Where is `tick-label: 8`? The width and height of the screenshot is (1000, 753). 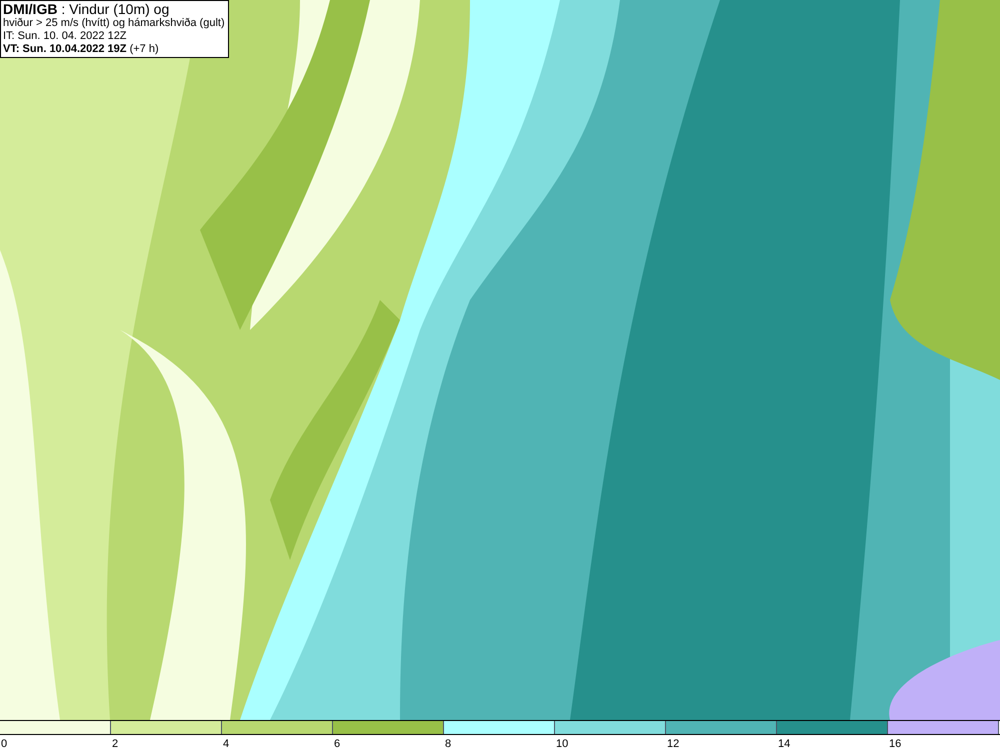
tick-label: 8 is located at coordinates (448, 744).